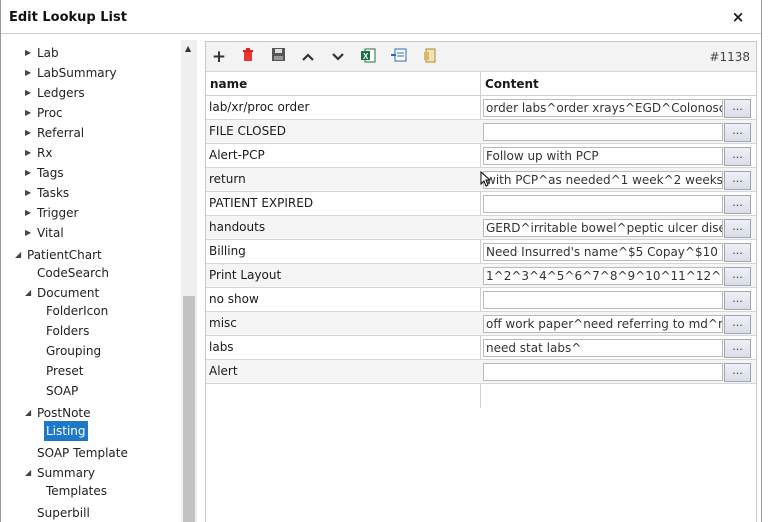 The image size is (768, 522). What do you see at coordinates (189, 409) in the screenshot?
I see `scroll-thumb` at bounding box center [189, 409].